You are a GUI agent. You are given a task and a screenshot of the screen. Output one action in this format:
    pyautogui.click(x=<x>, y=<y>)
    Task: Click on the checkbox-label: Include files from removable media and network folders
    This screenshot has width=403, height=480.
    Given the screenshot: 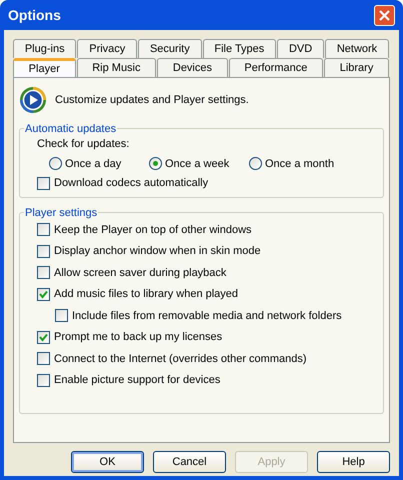 What is the action you would take?
    pyautogui.click(x=207, y=316)
    